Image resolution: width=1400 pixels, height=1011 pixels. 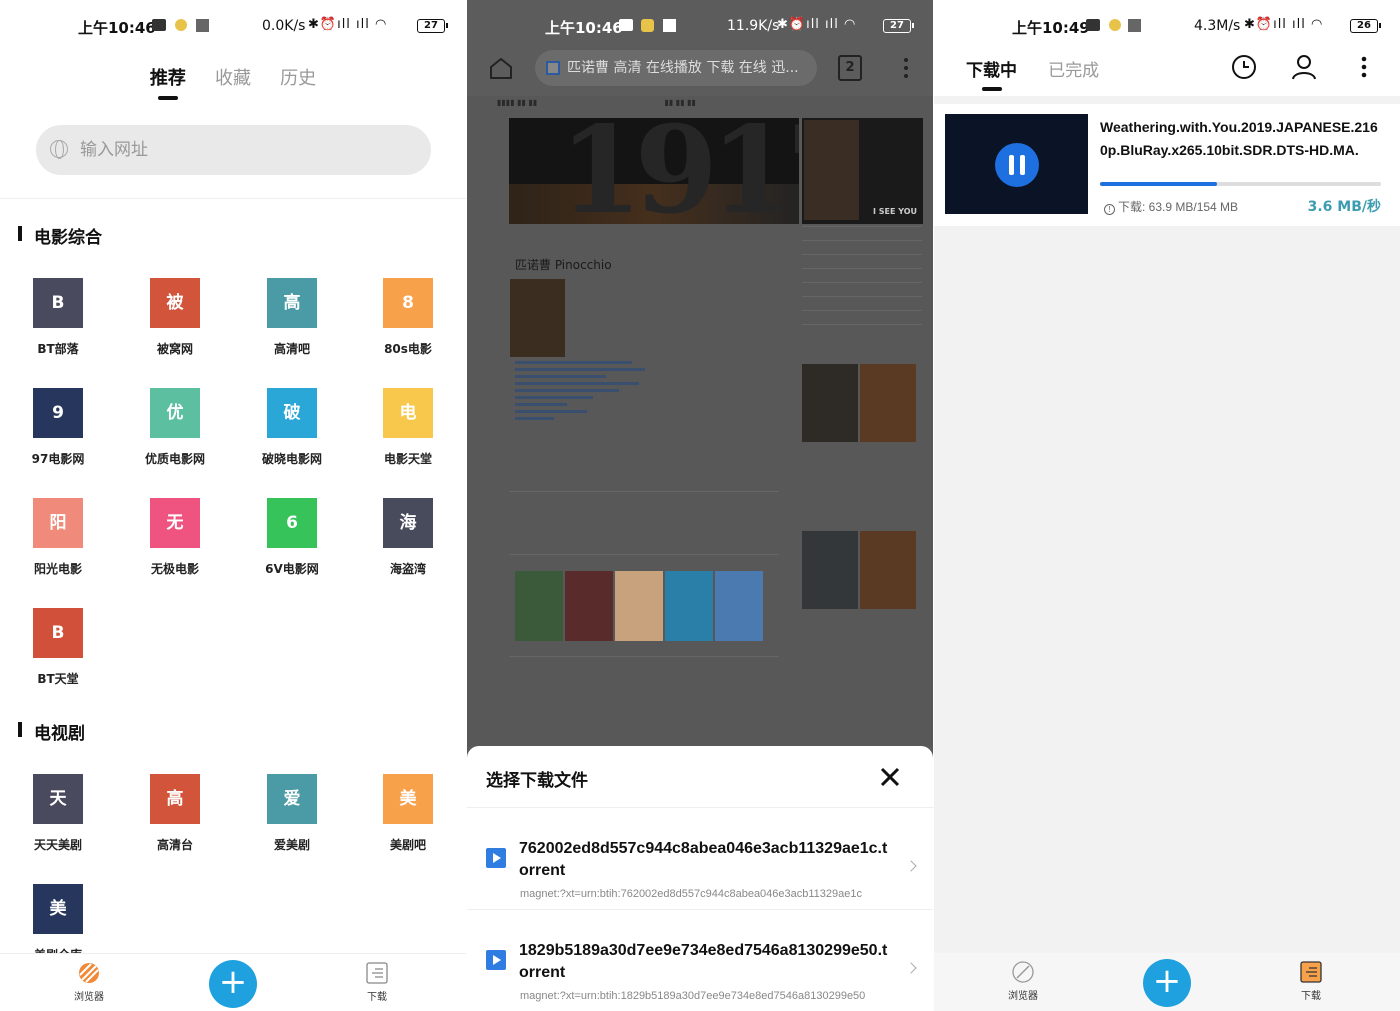 What do you see at coordinates (174, 349) in the screenshot?
I see `site-label: 被窝网` at bounding box center [174, 349].